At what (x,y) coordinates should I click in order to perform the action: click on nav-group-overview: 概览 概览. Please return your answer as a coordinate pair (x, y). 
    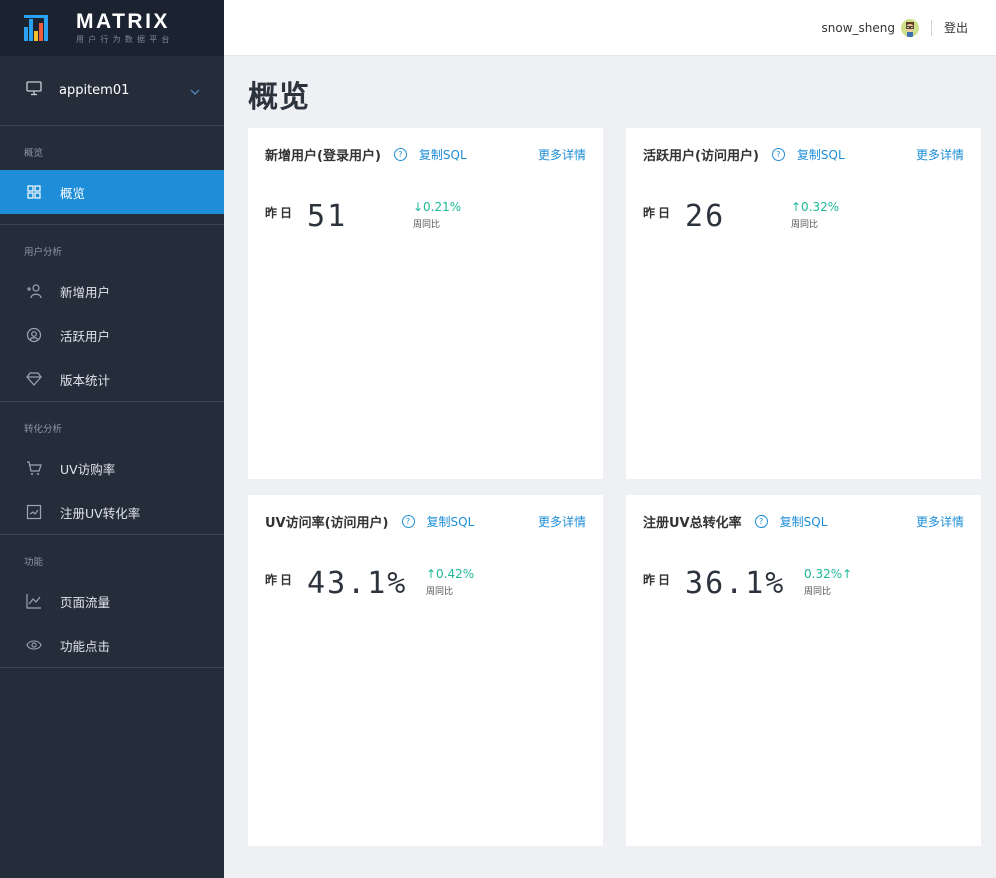
    Looking at the image, I should click on (112, 175).